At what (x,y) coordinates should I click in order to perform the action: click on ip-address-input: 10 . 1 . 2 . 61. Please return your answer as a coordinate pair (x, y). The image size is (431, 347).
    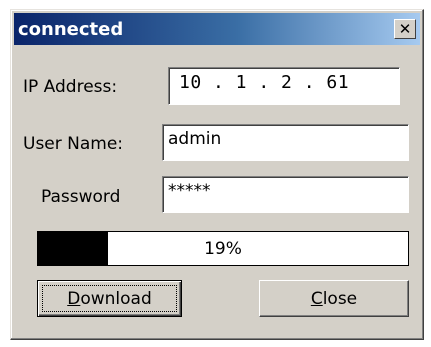
    Looking at the image, I should click on (284, 86).